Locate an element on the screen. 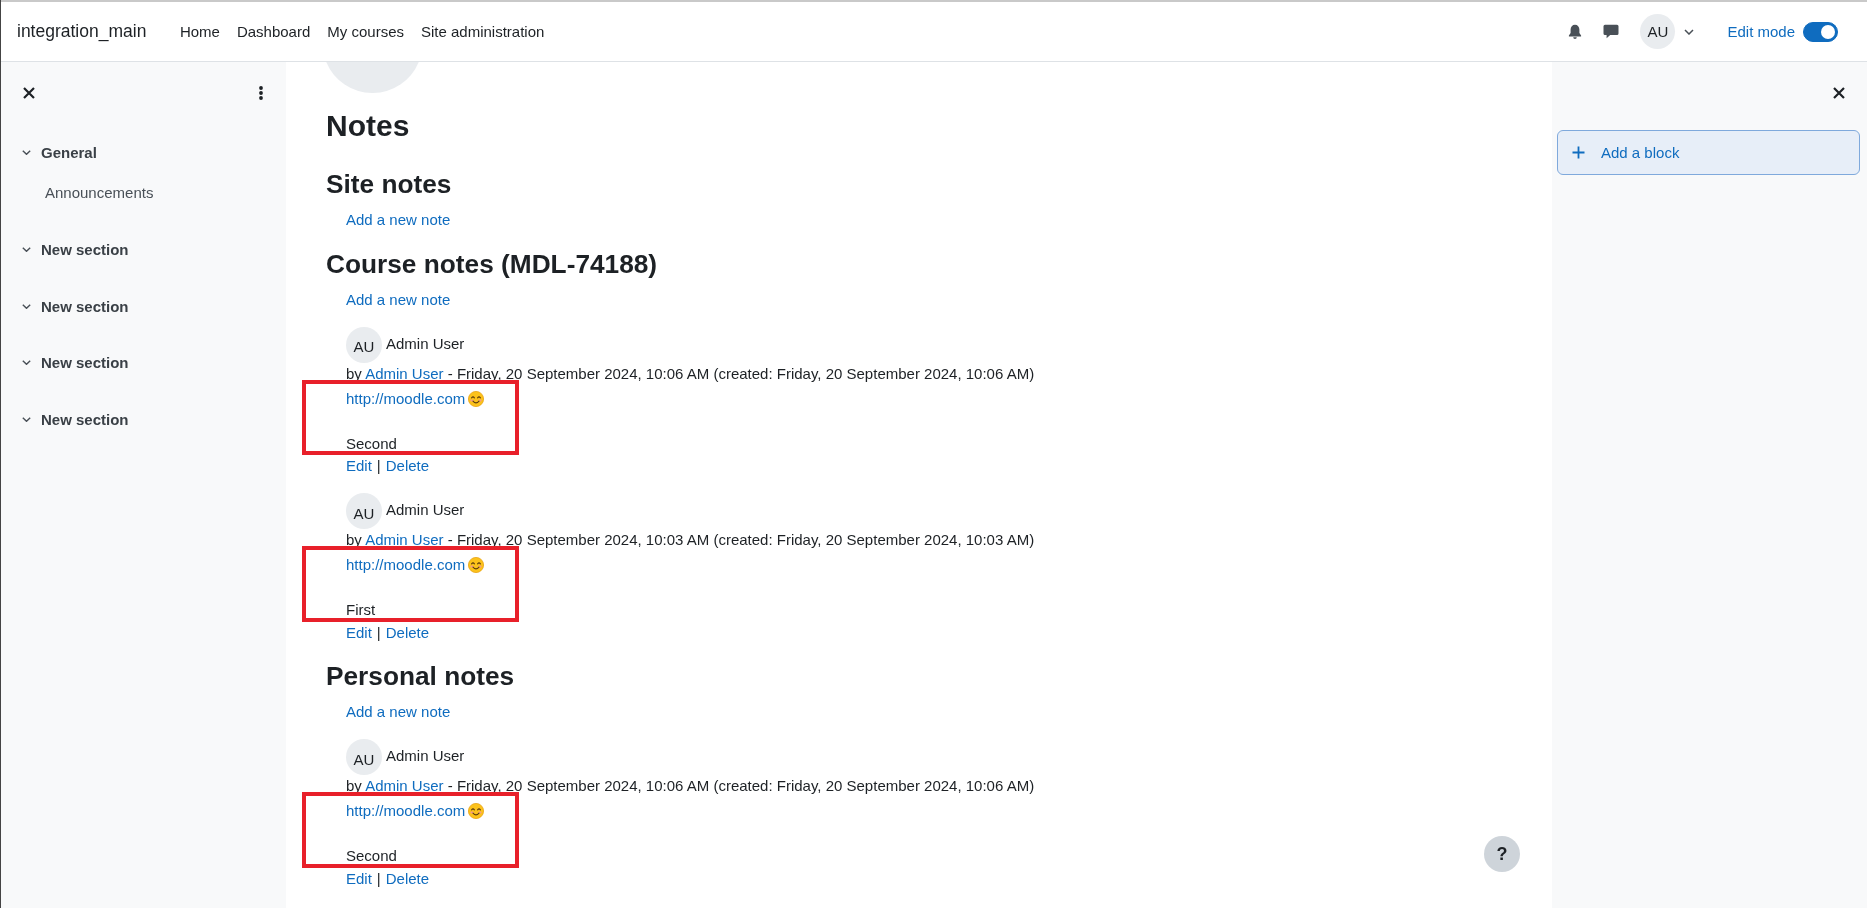  section-heading: Site notes is located at coordinates (389, 185).